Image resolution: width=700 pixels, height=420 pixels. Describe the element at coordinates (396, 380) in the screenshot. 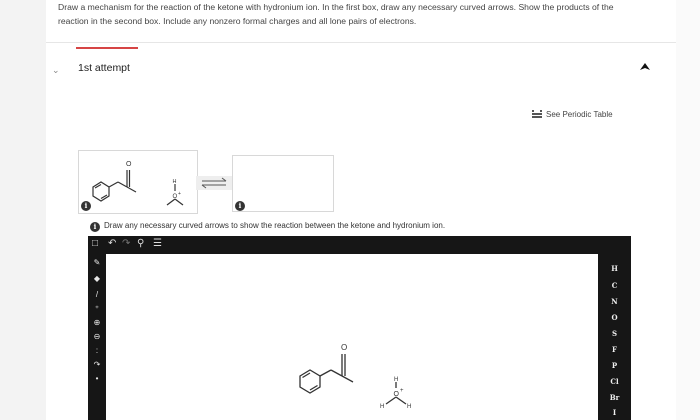

I see `canvas-hydronium-h-top: H` at that location.